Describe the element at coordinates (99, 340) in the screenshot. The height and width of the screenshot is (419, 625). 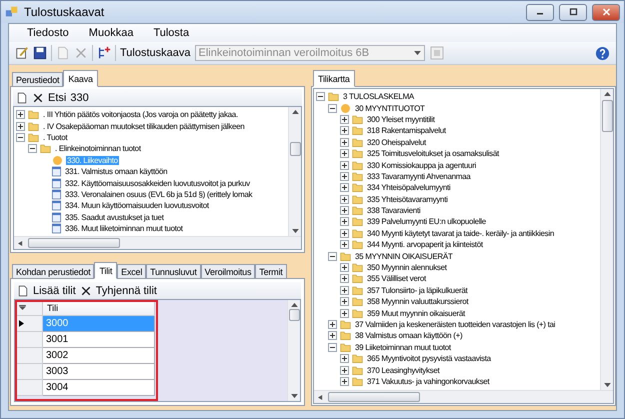
I see `table-cell: 3001` at that location.